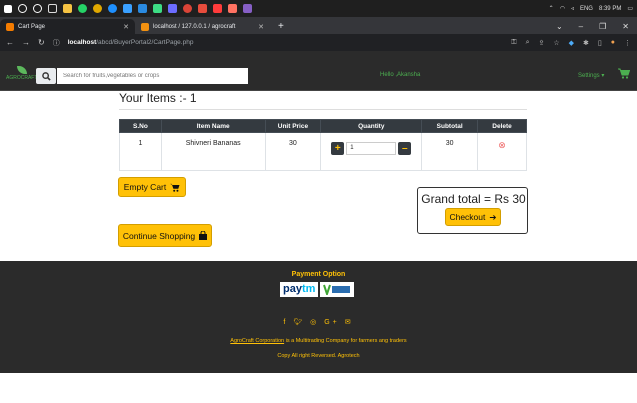  I want to click on search-button, so click(46, 76).